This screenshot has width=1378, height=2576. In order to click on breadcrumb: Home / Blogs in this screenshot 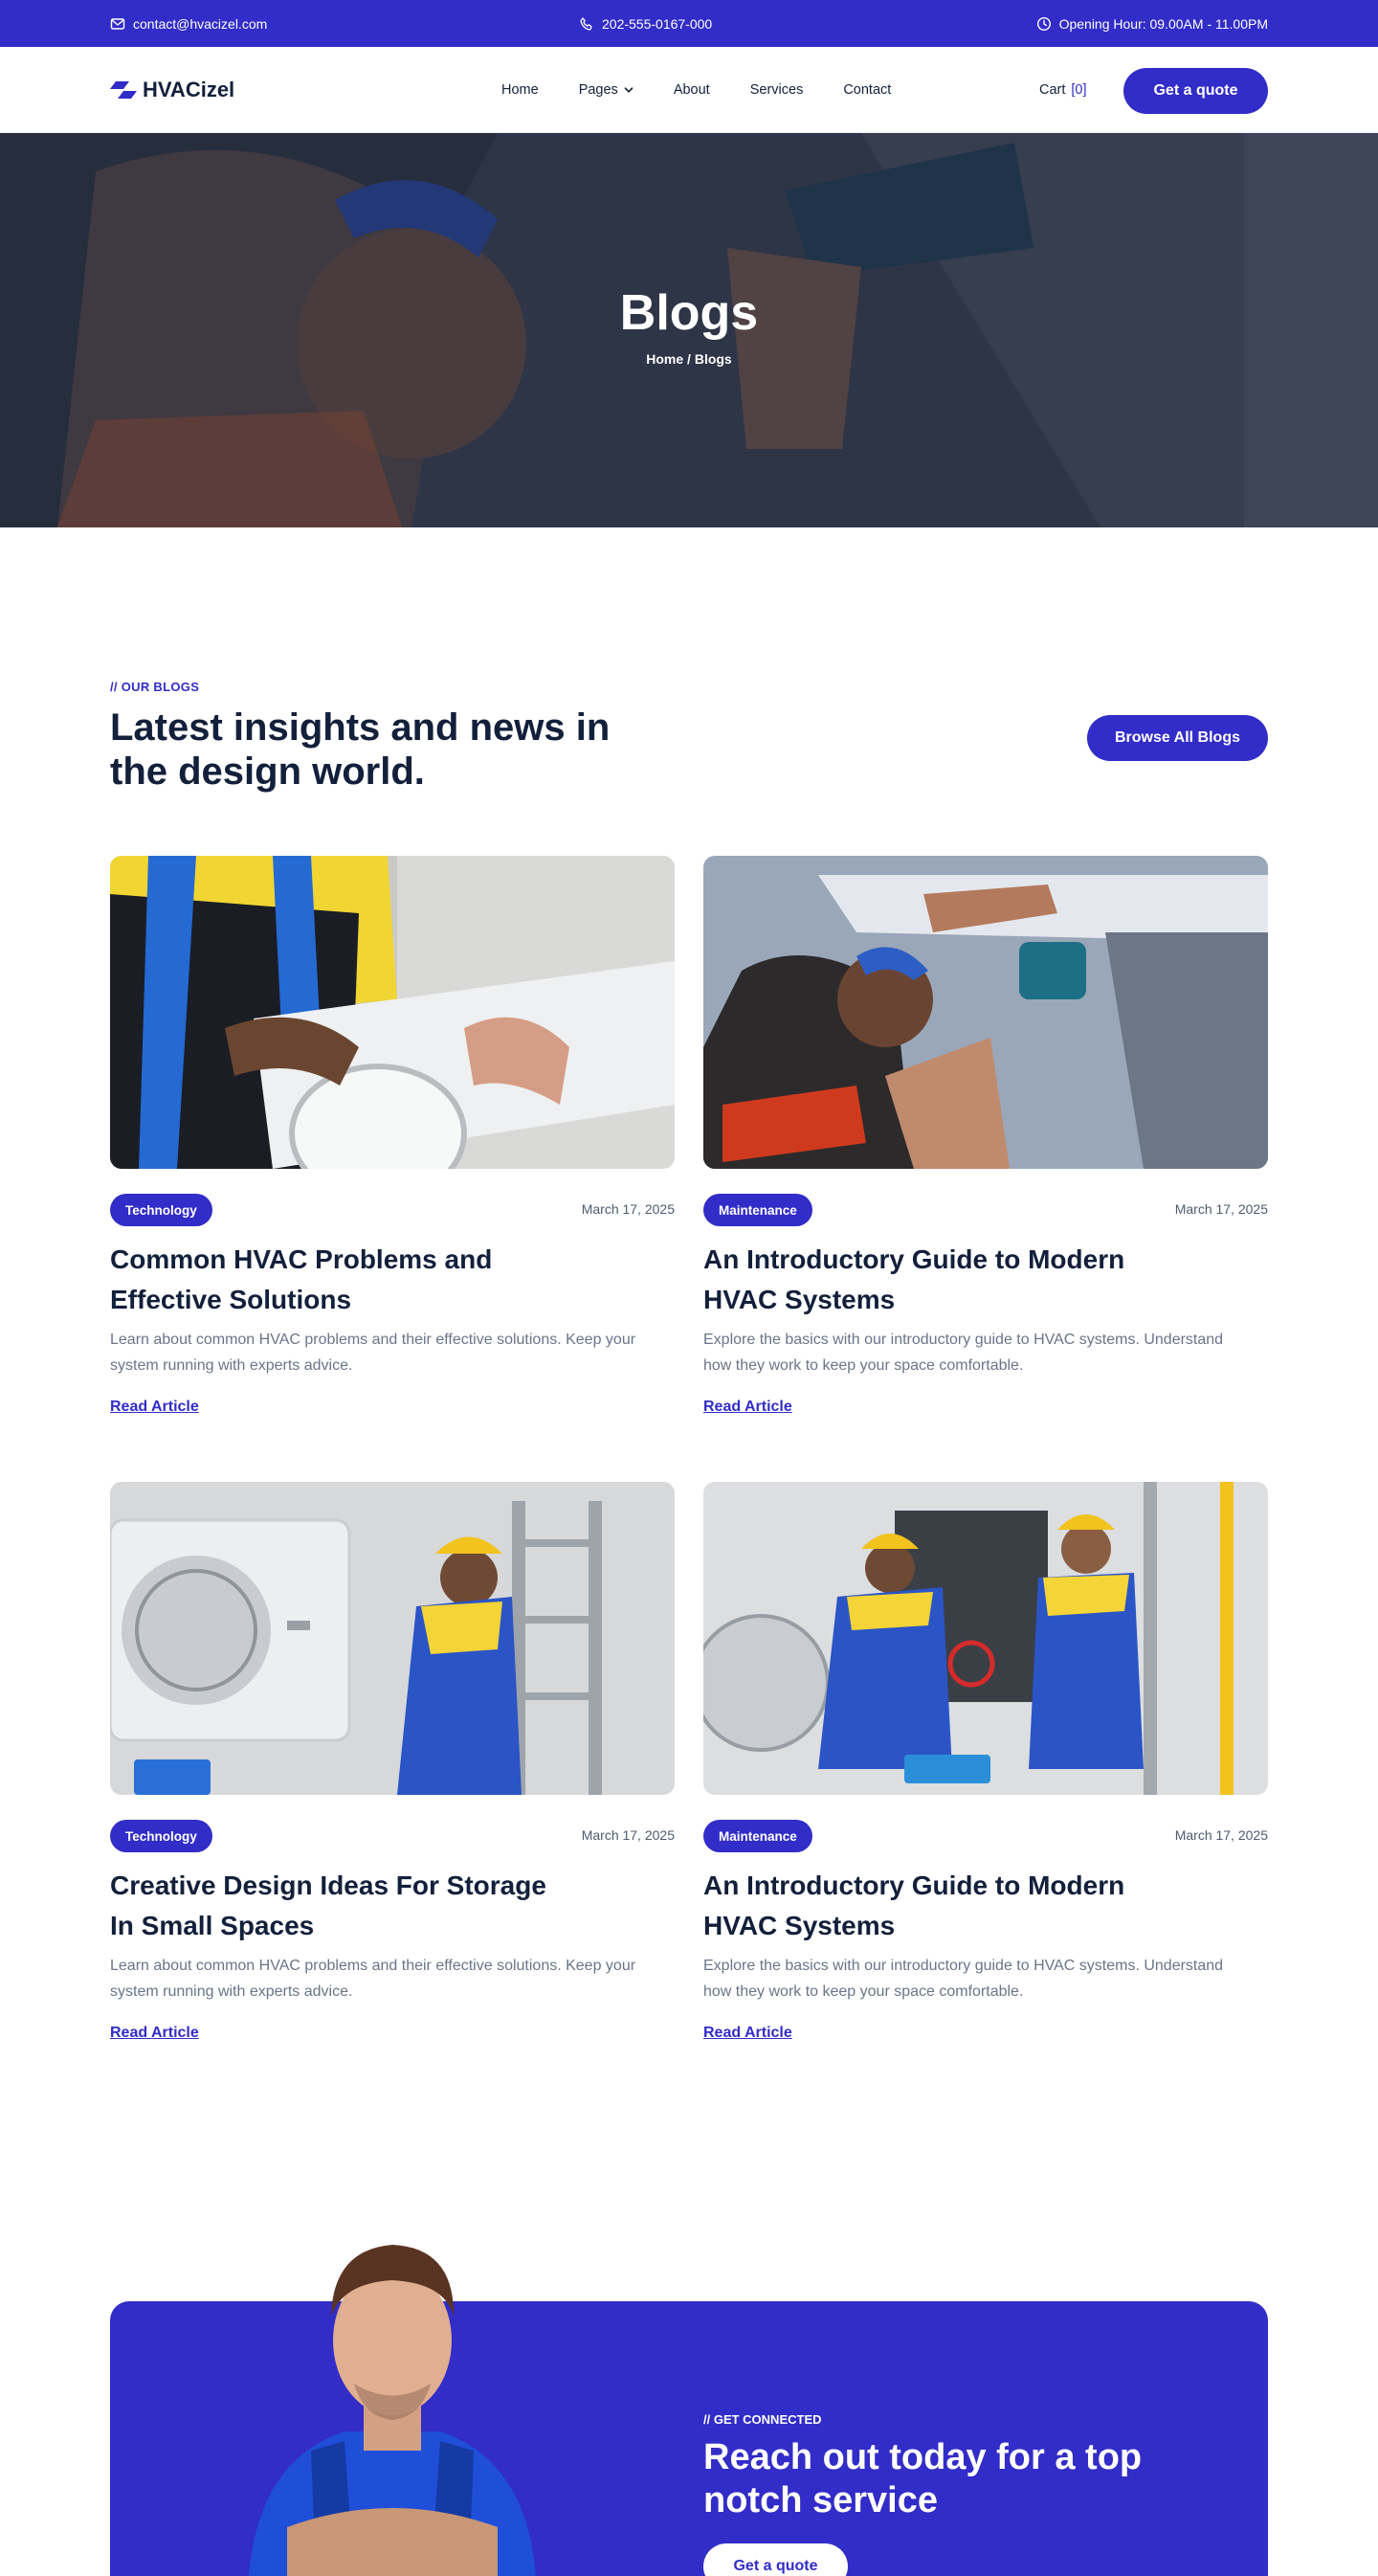, I will do `click(689, 359)`.